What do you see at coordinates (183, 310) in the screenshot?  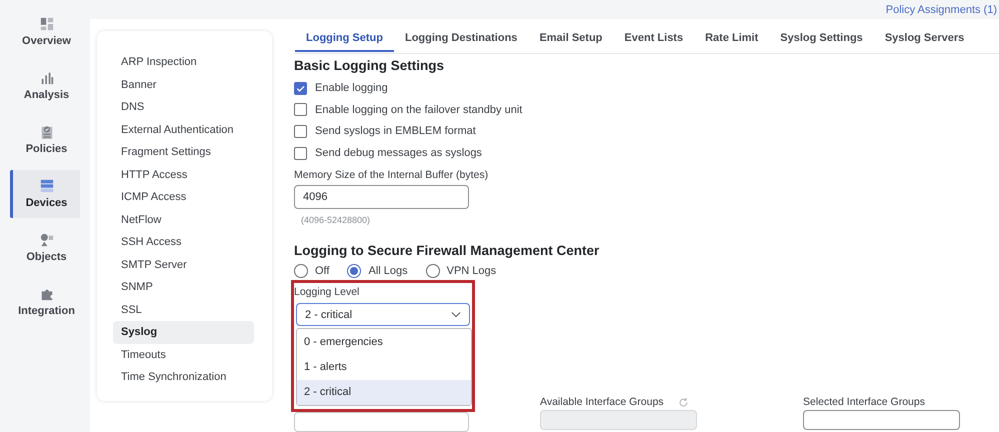 I see `settings-menu-item: SSL` at bounding box center [183, 310].